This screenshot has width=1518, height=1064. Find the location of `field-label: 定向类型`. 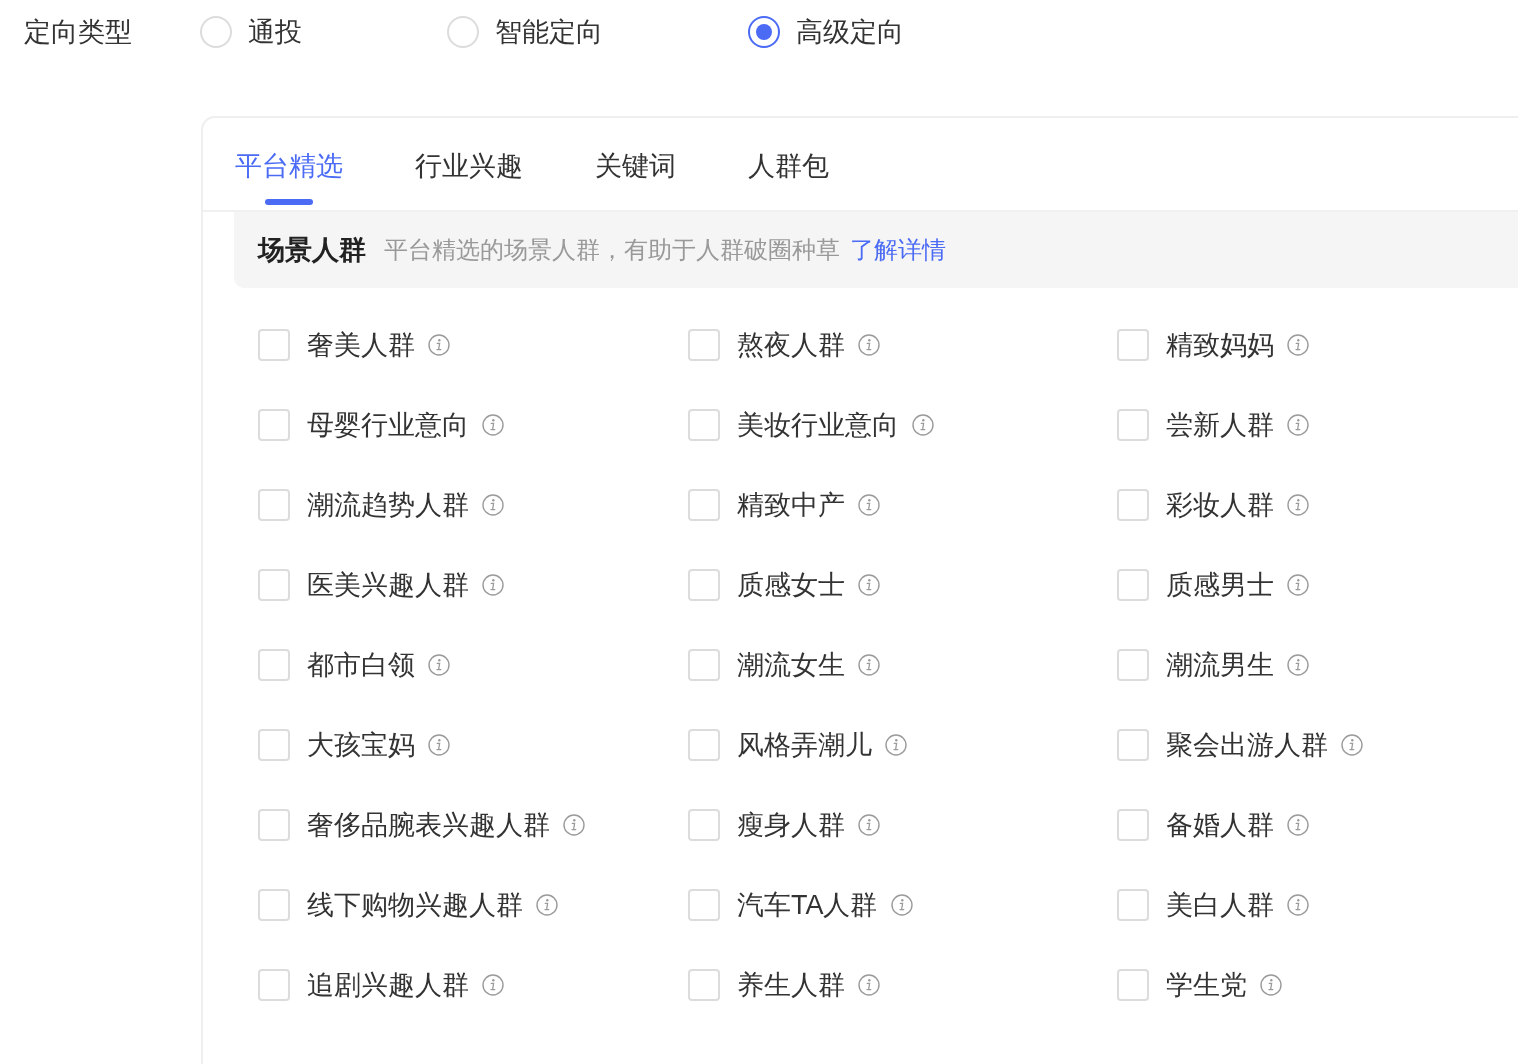

field-label: 定向类型 is located at coordinates (78, 32).